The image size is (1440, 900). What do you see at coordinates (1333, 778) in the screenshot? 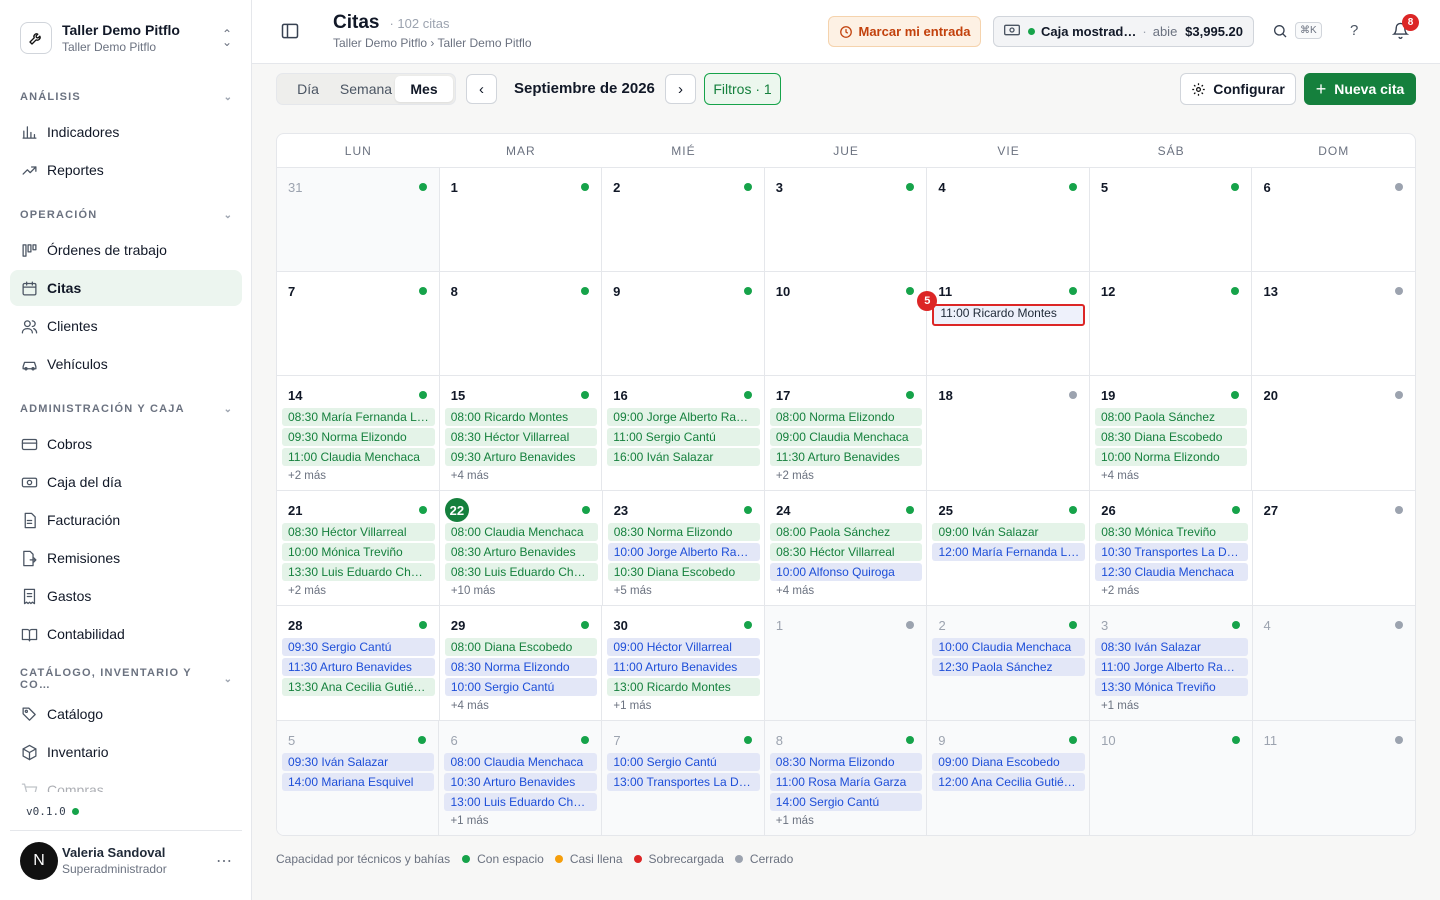
I see `day-cell: 11` at bounding box center [1333, 778].